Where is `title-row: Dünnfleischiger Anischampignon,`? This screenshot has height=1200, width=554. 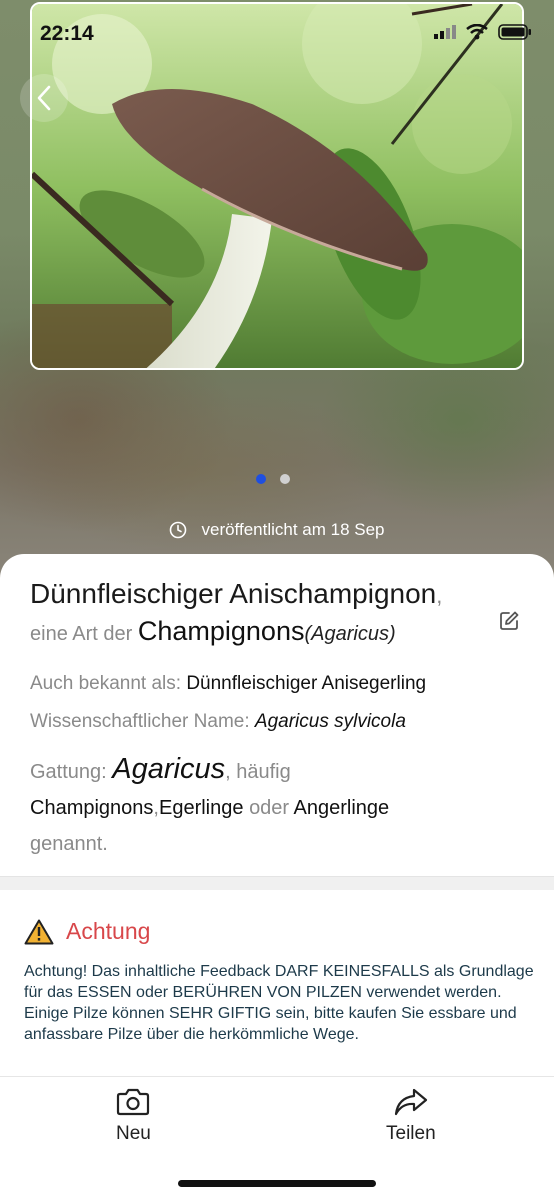 title-row: Dünnfleischiger Anischampignon, is located at coordinates (277, 604).